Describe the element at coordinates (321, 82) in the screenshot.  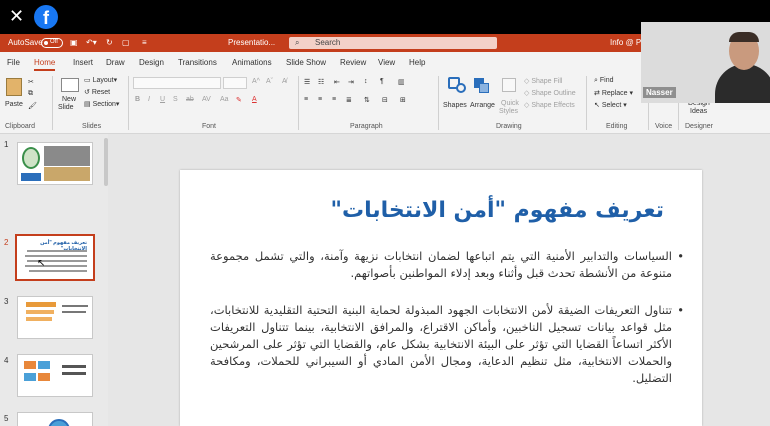
I see `numbering-icon: ☷` at that location.